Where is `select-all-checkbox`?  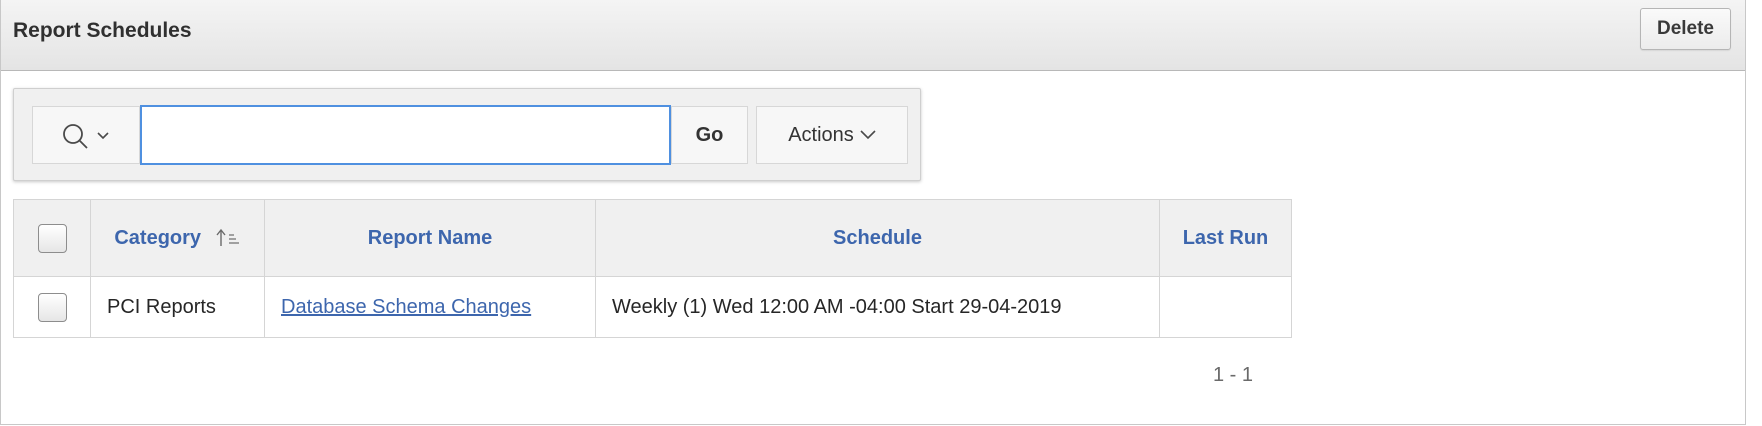
select-all-checkbox is located at coordinates (52, 238).